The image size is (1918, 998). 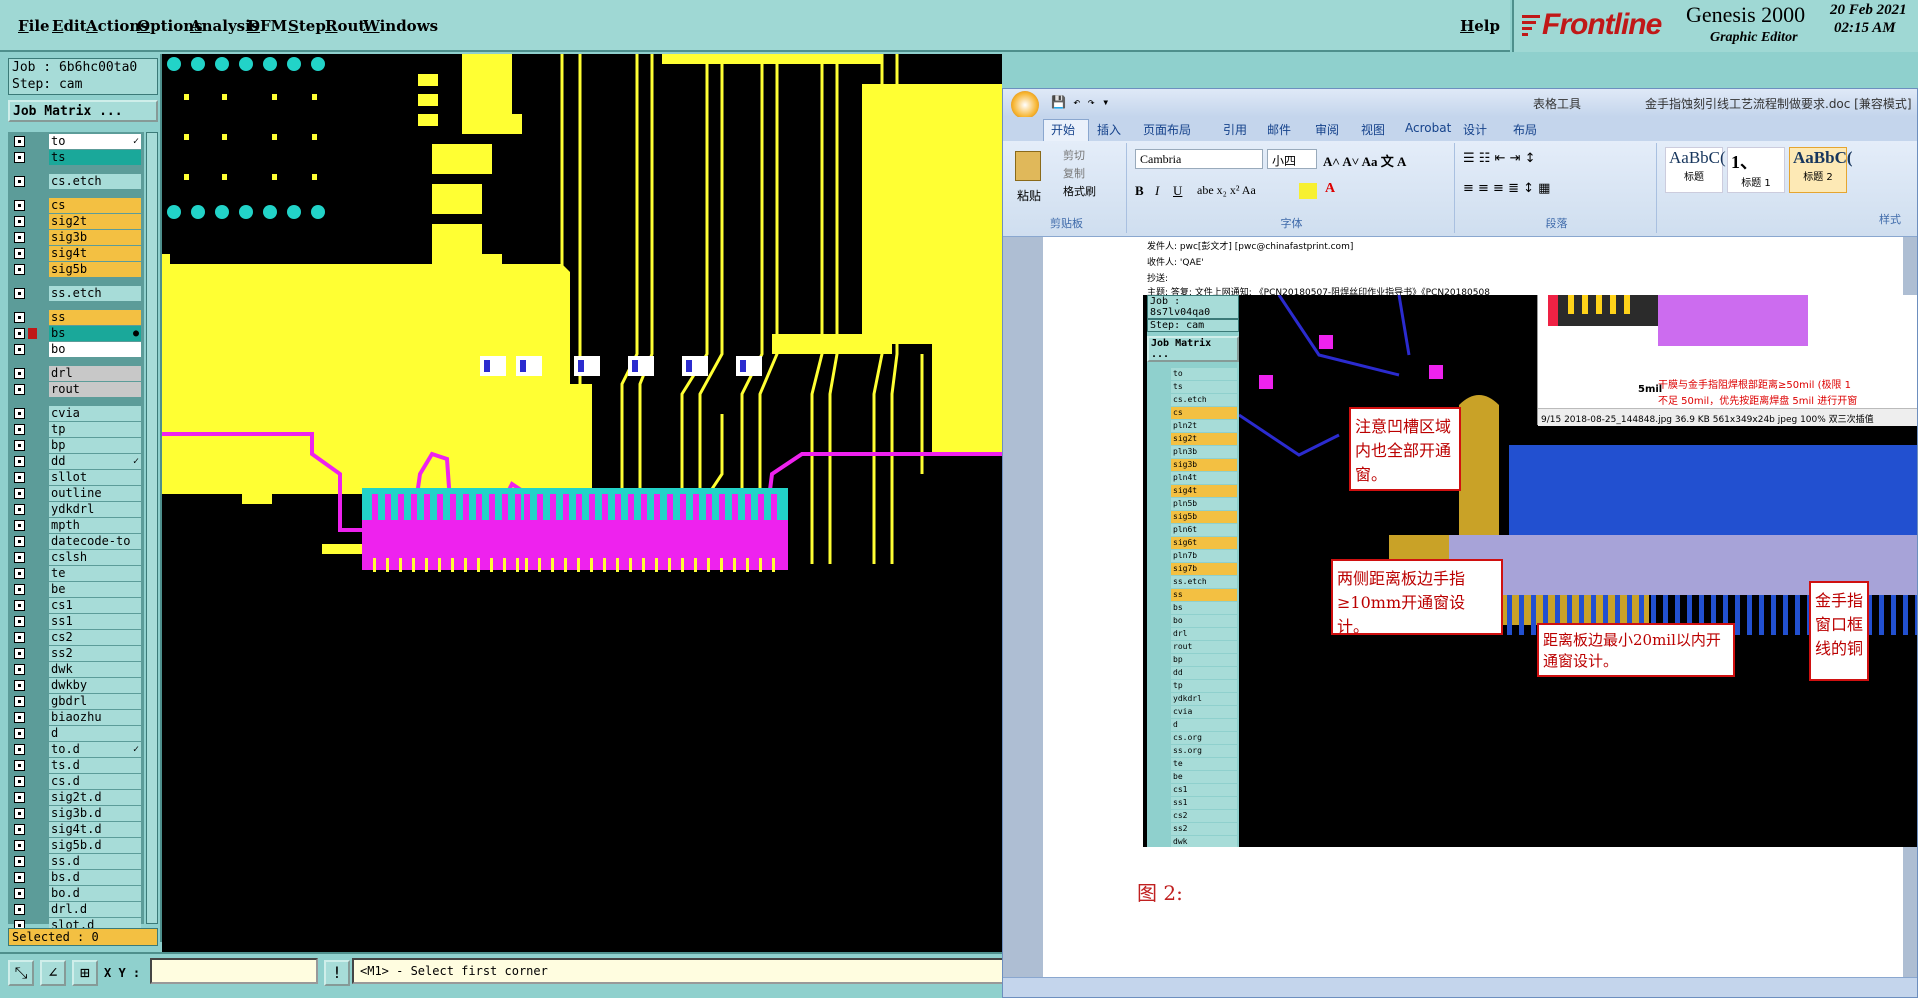 What do you see at coordinates (95, 765) in the screenshot?
I see `layer-name: ts.d` at bounding box center [95, 765].